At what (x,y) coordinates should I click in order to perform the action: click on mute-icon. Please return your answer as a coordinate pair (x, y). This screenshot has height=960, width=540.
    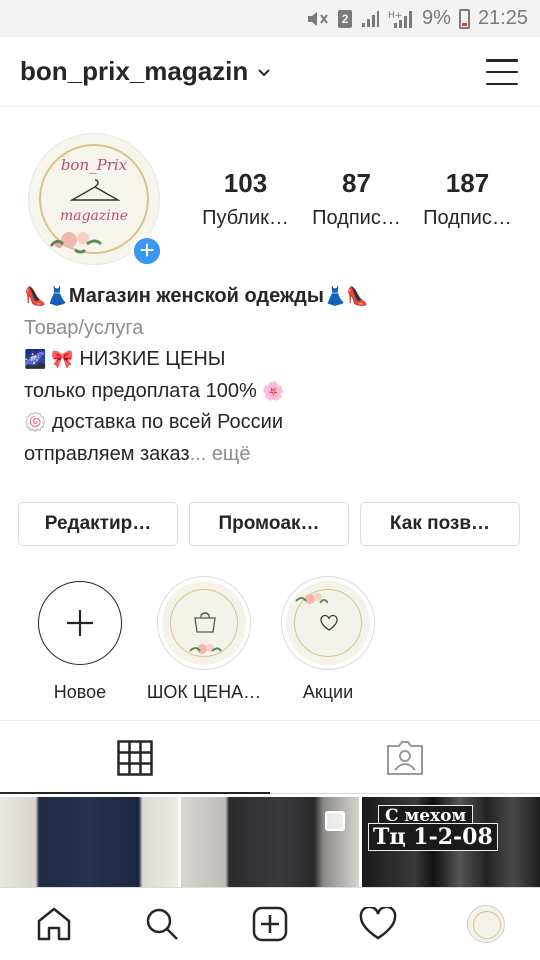
    Looking at the image, I should click on (318, 19).